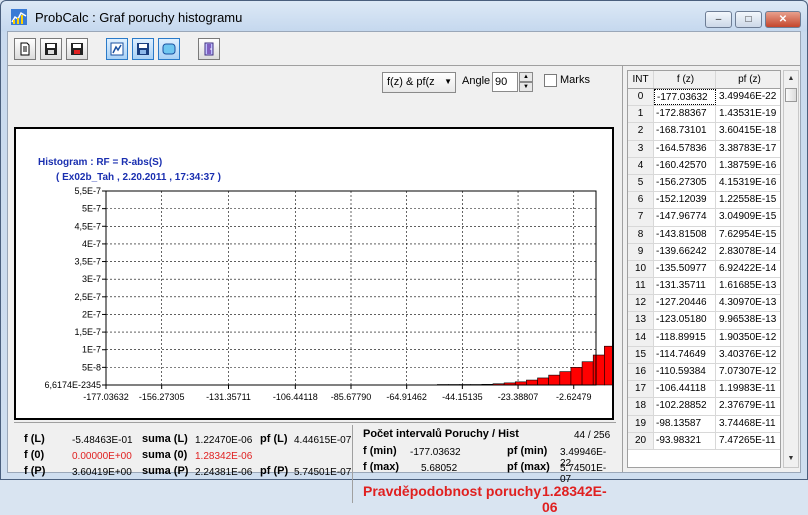 The image size is (808, 515). Describe the element at coordinates (685, 200) in the screenshot. I see `row-fz-cell: -152.12039` at that location.